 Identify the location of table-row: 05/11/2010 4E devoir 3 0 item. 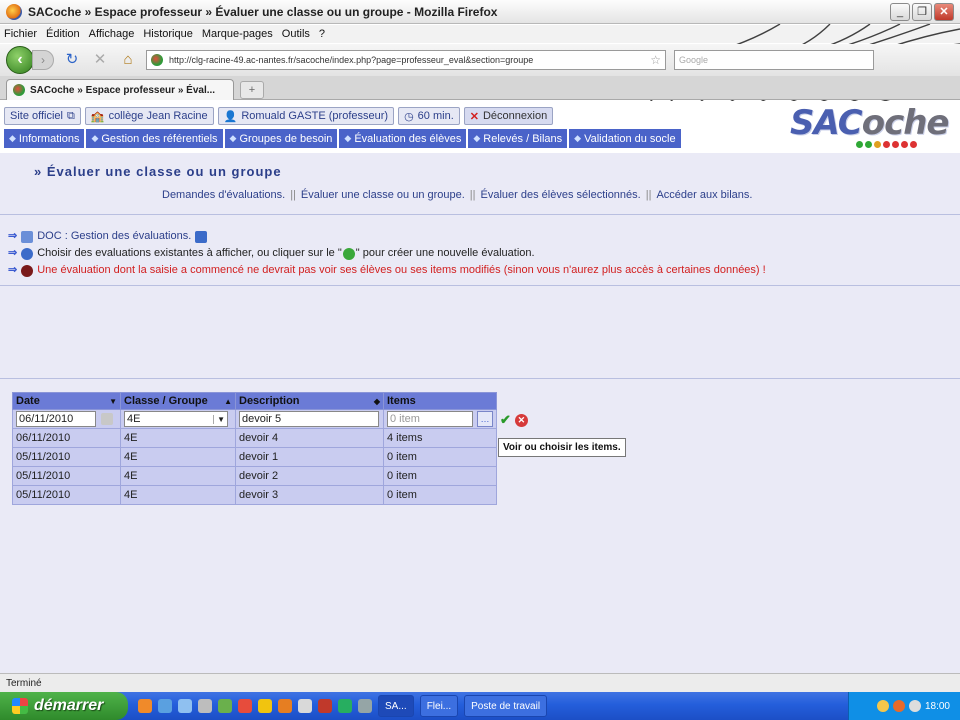
(254, 495).